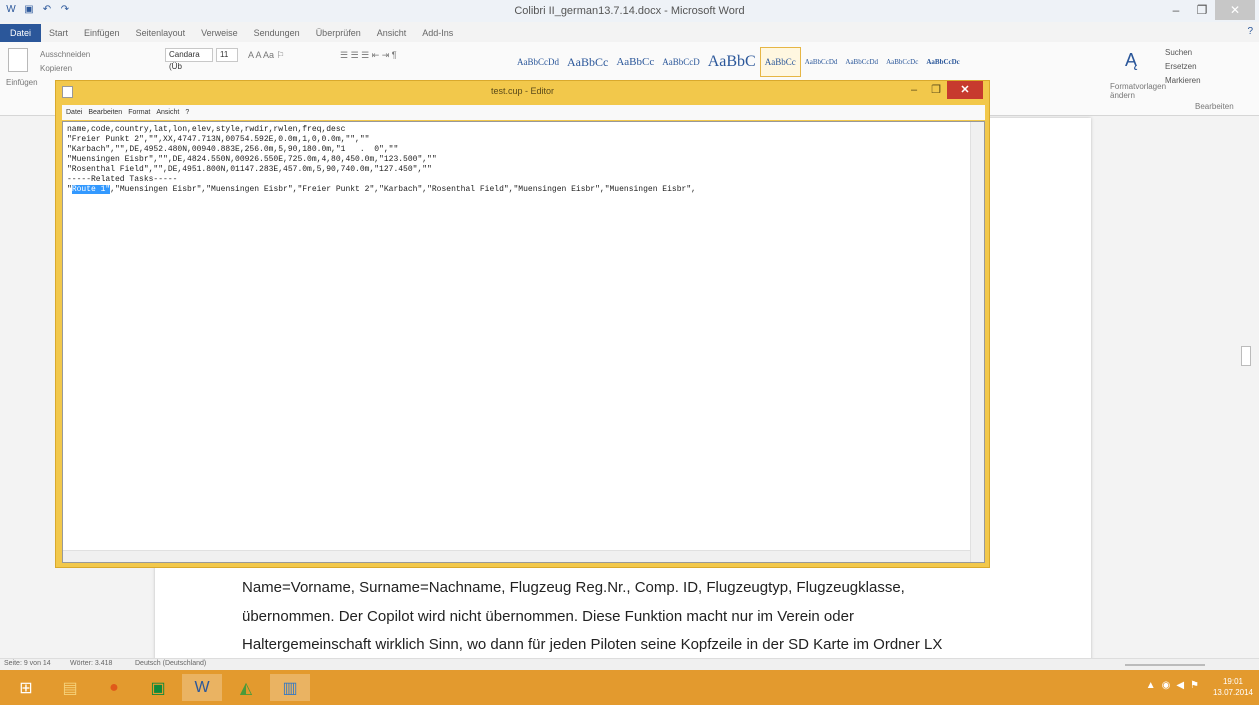 This screenshot has width=1259, height=705. I want to click on menu-edit: Bearbeiten, so click(105, 112).